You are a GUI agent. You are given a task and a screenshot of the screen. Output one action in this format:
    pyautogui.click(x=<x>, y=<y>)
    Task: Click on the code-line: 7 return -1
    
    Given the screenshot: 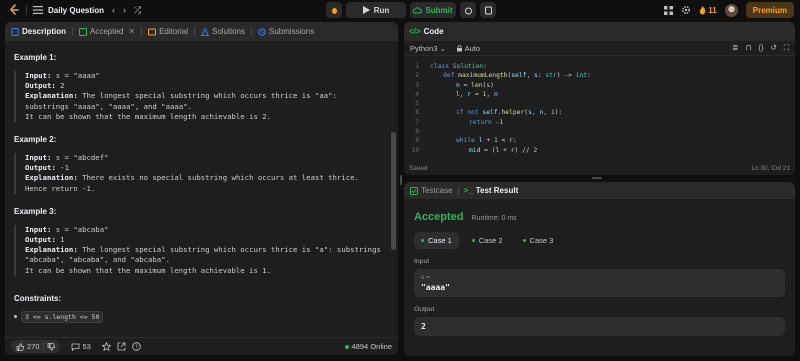 What is the action you would take?
    pyautogui.click(x=599, y=122)
    